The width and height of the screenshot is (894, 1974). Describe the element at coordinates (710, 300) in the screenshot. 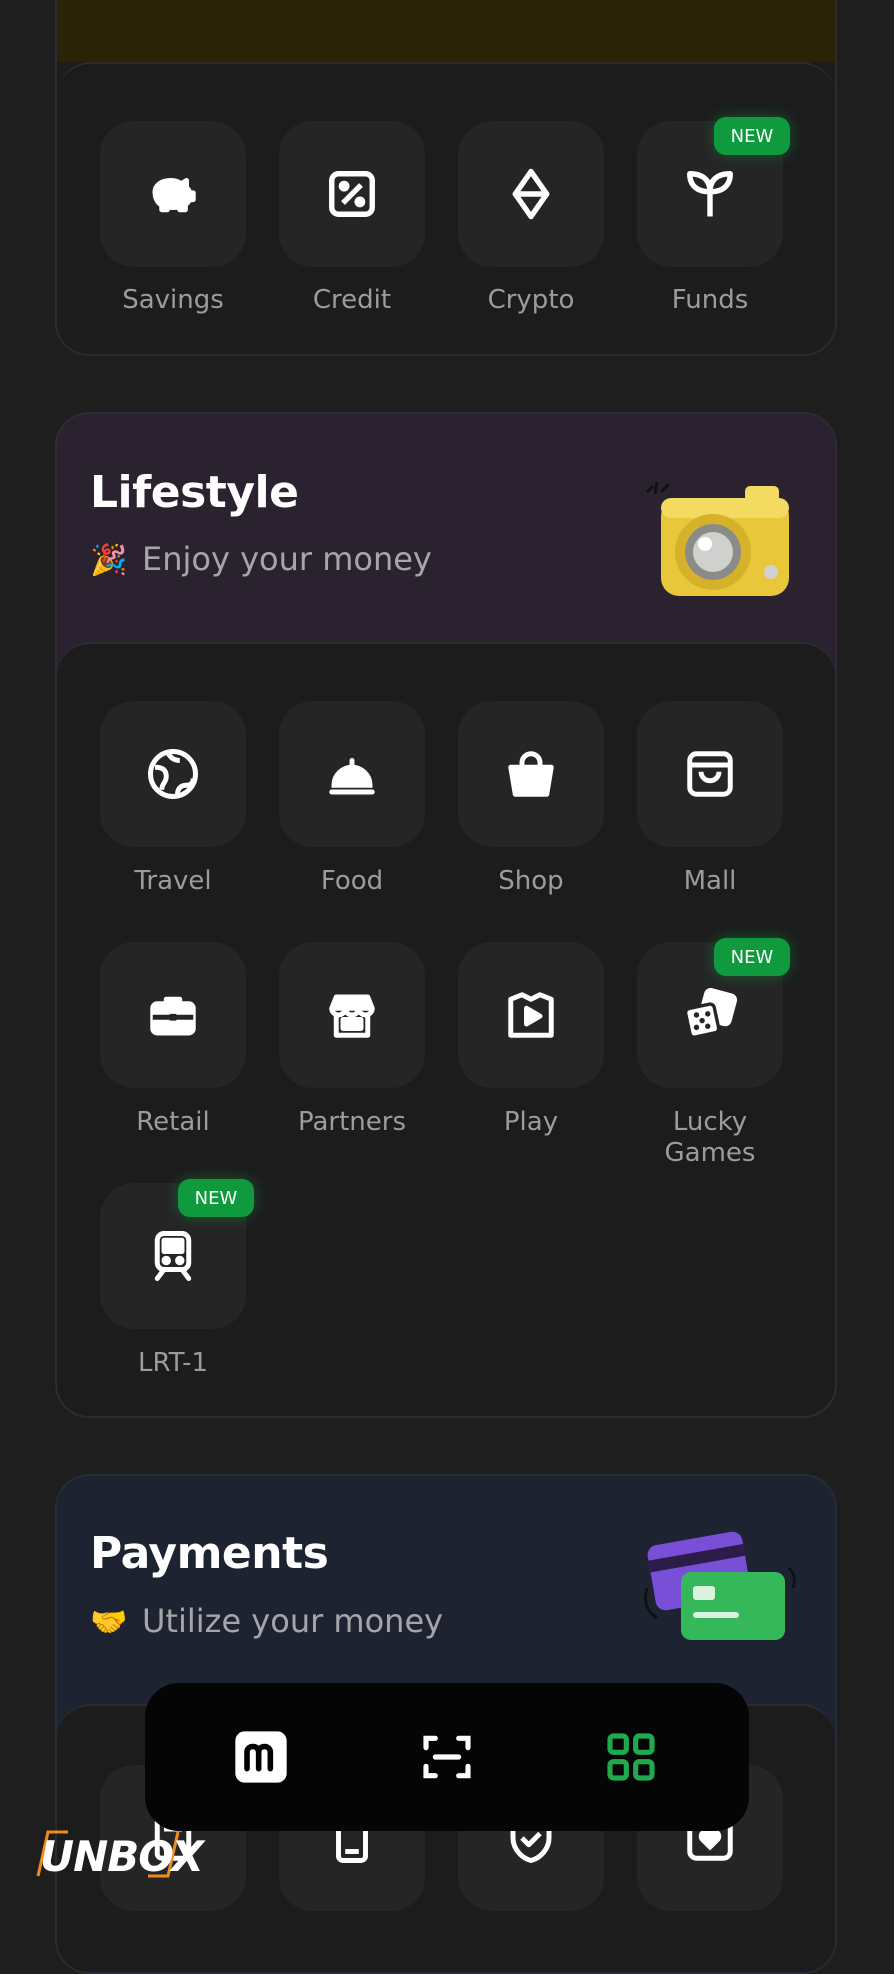

I see `funds-label: Funds` at that location.